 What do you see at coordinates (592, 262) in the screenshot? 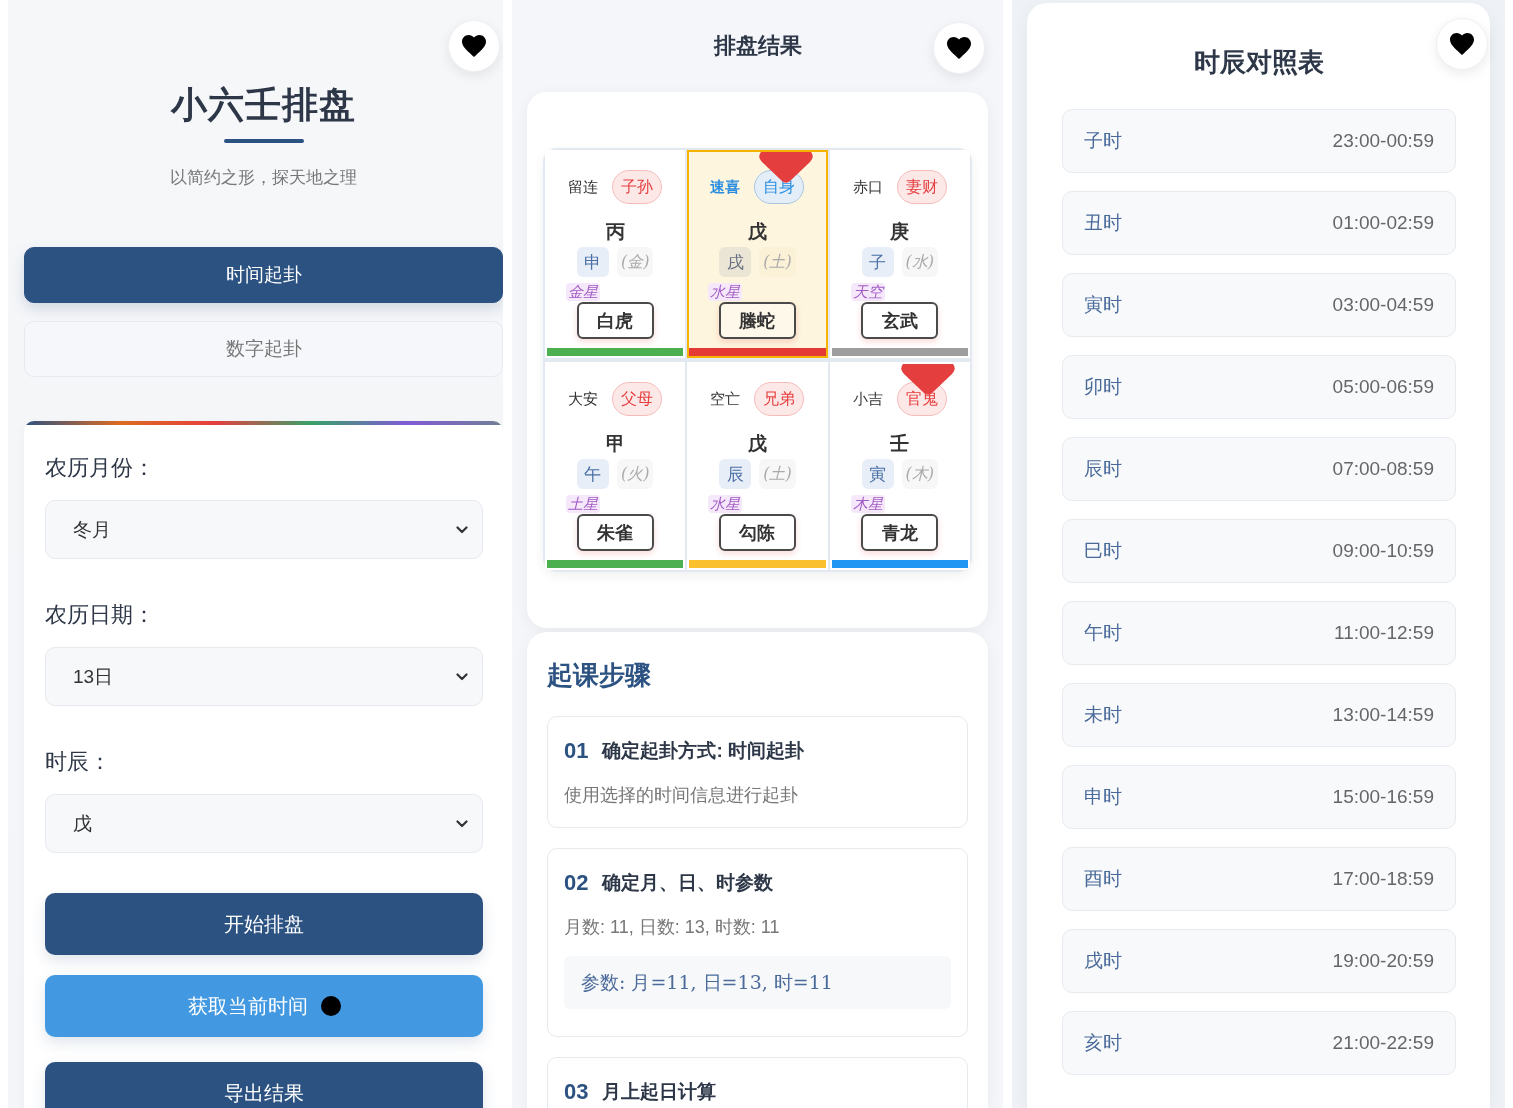
I see `branch-chip: 申` at bounding box center [592, 262].